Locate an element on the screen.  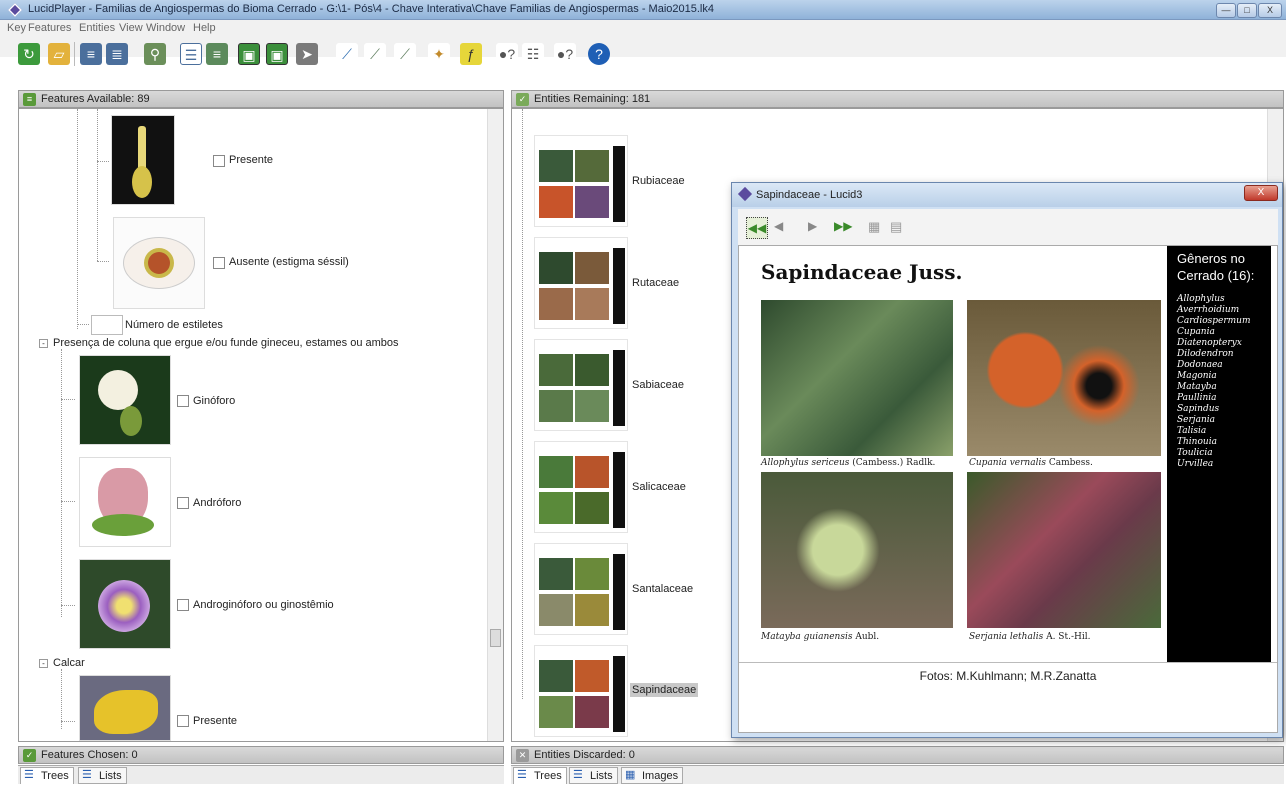
checkbox-ginoforo is located at coordinates (183, 401).